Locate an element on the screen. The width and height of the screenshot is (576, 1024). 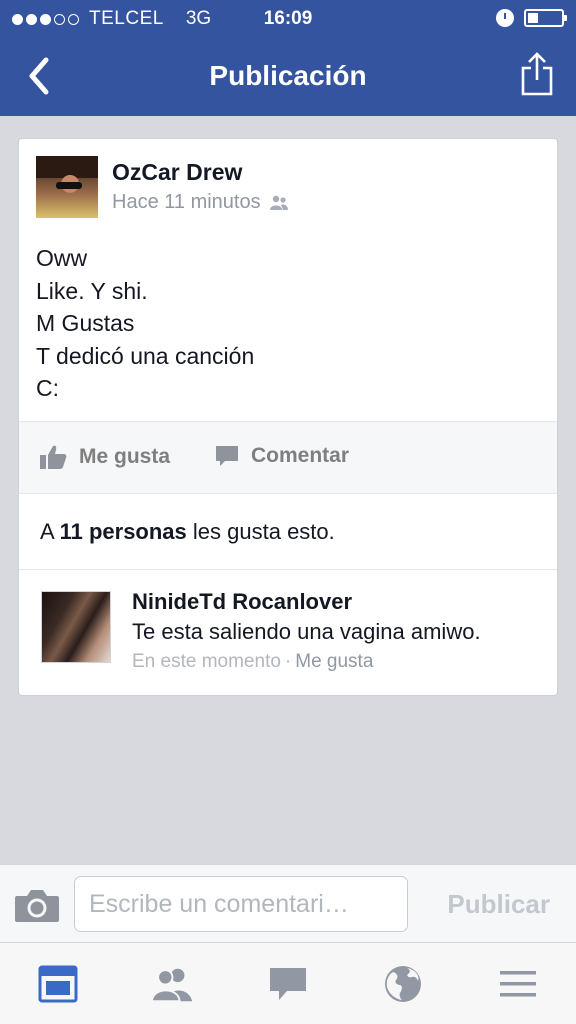
friends-requests-icon is located at coordinates (171, 985).